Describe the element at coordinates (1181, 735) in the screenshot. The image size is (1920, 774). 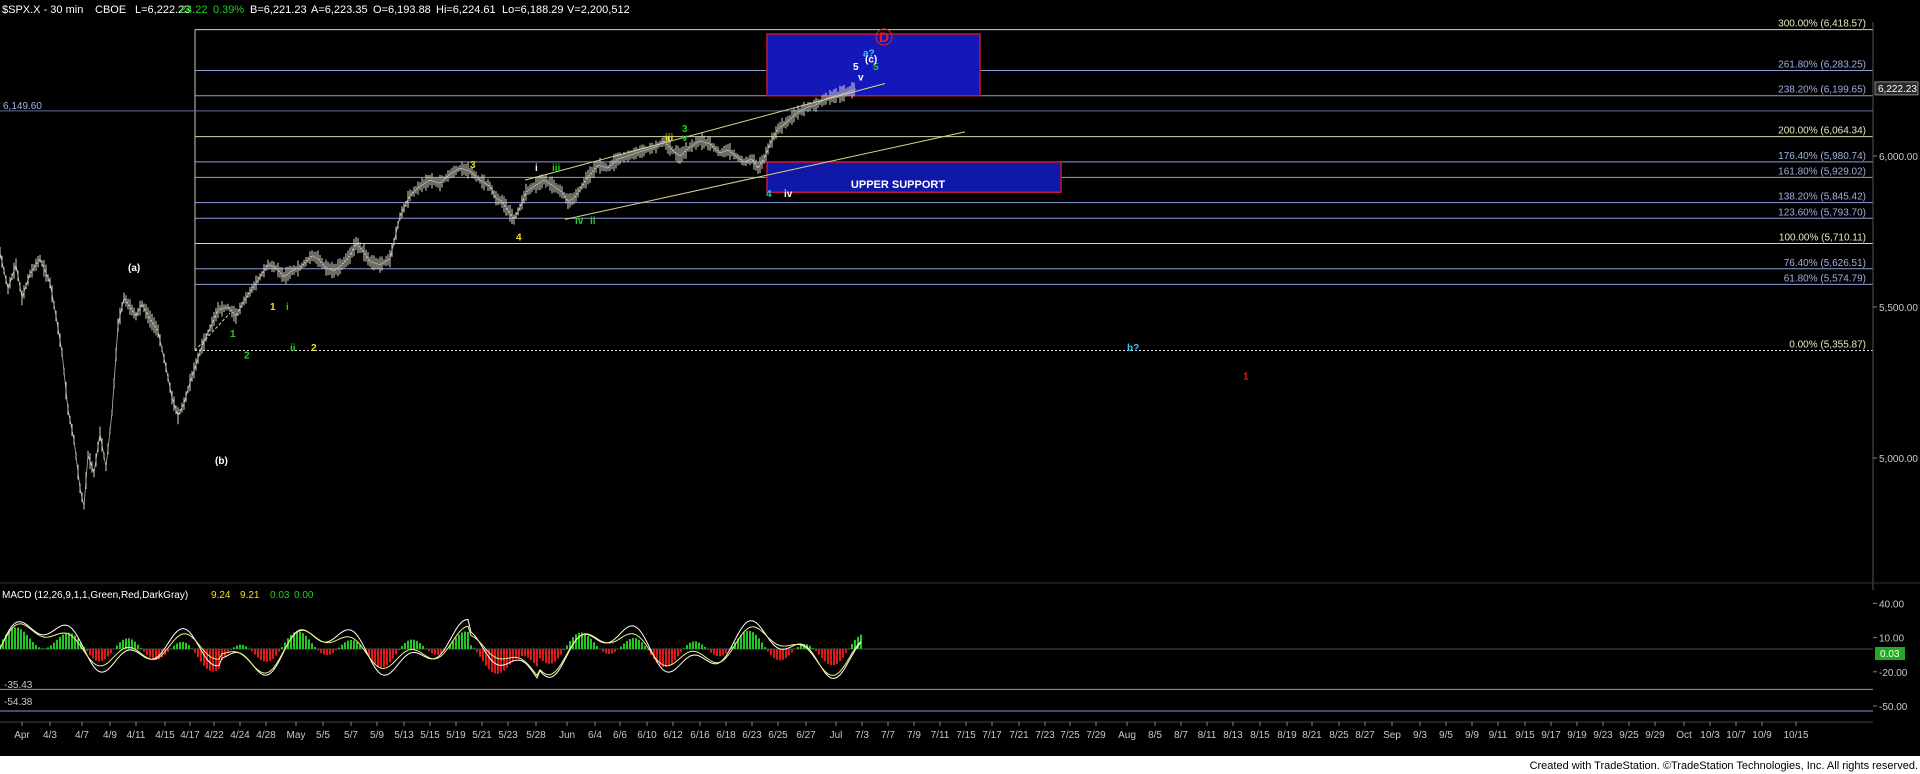
I see `time-tick-label: 8/7` at that location.